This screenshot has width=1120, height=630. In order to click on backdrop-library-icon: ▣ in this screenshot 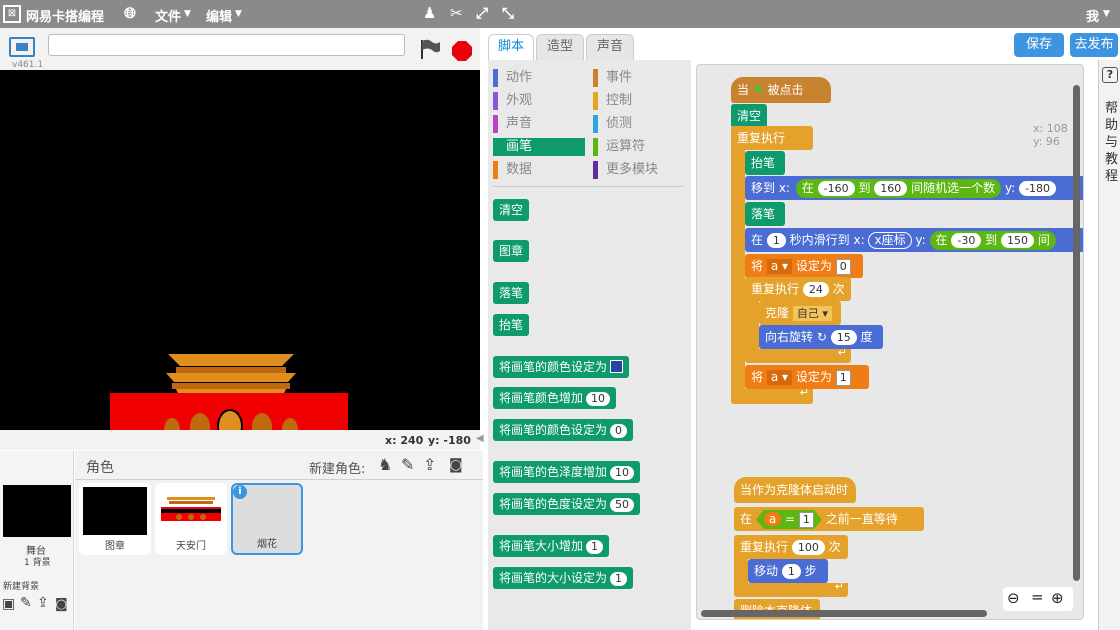, I will do `click(8, 604)`.